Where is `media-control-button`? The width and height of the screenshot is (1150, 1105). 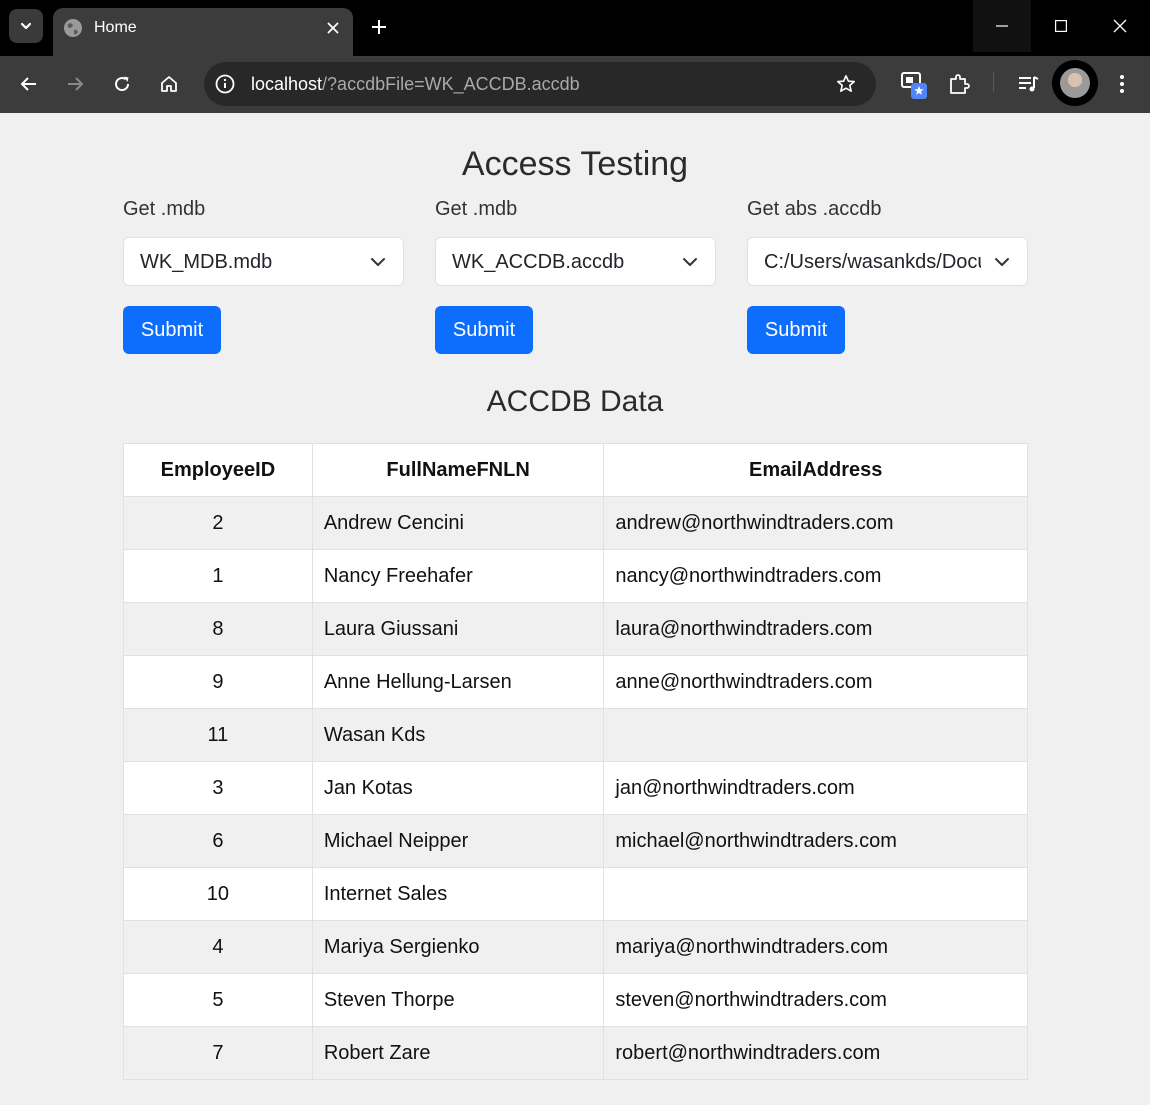
media-control-button is located at coordinates (1028, 84).